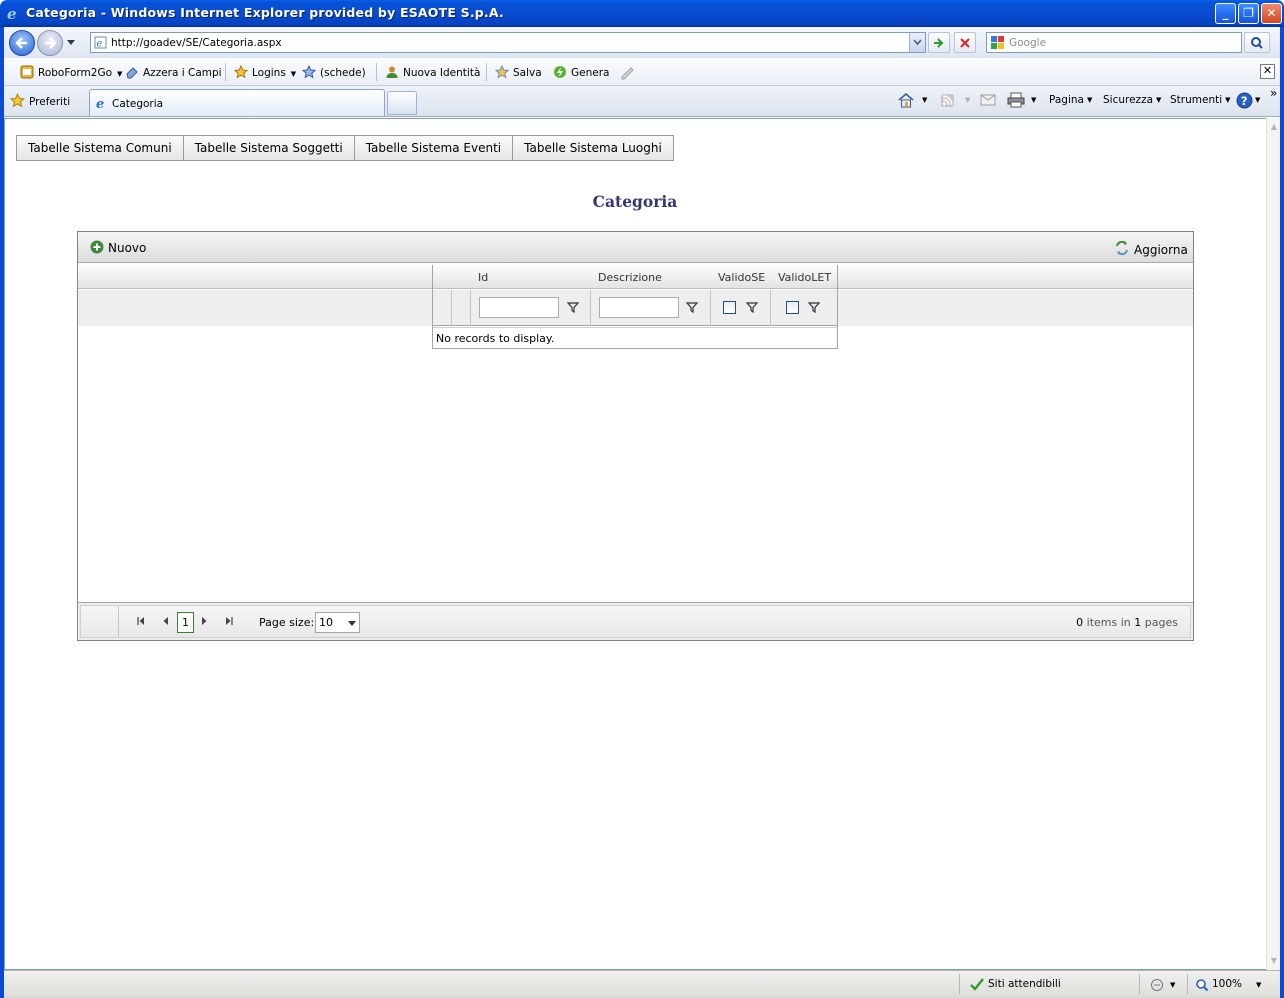 This screenshot has width=1284, height=998. What do you see at coordinates (1227, 984) in the screenshot?
I see `zoom-level: 100%` at bounding box center [1227, 984].